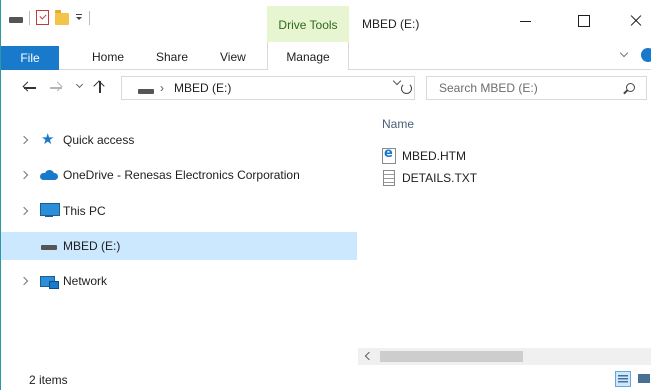 The height and width of the screenshot is (390, 651). I want to click on tab-file: File, so click(30, 58).